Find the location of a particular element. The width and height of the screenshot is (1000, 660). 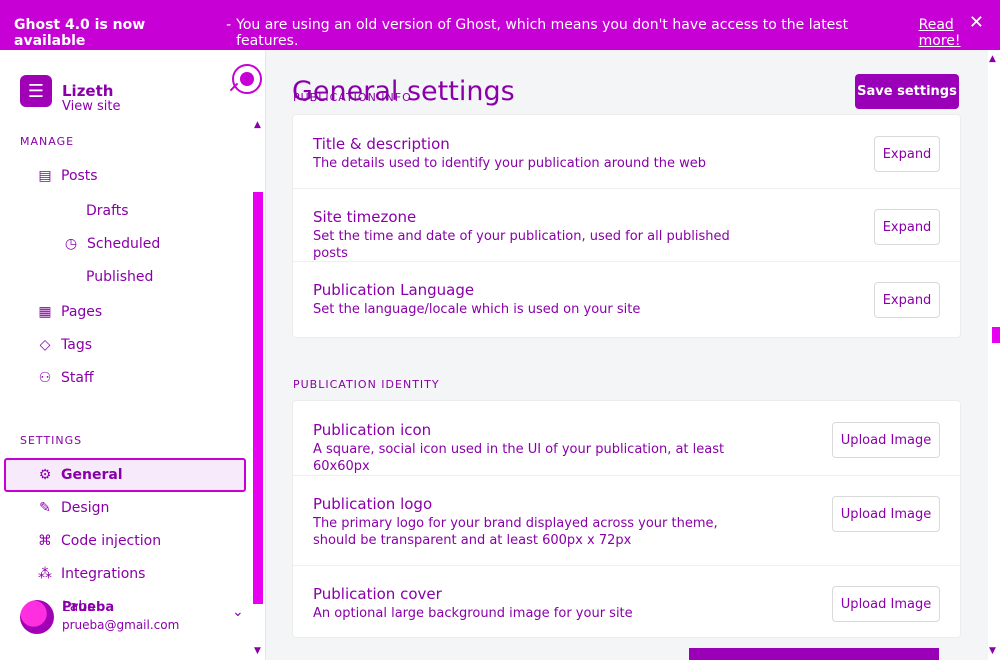

sidebar-item-label: Design is located at coordinates (85, 508).